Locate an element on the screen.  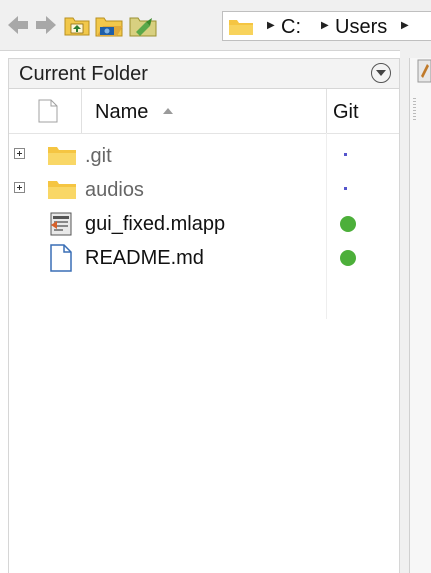
address-bar: ▶ C: ▶ Users ▶ is located at coordinates (326, 26).